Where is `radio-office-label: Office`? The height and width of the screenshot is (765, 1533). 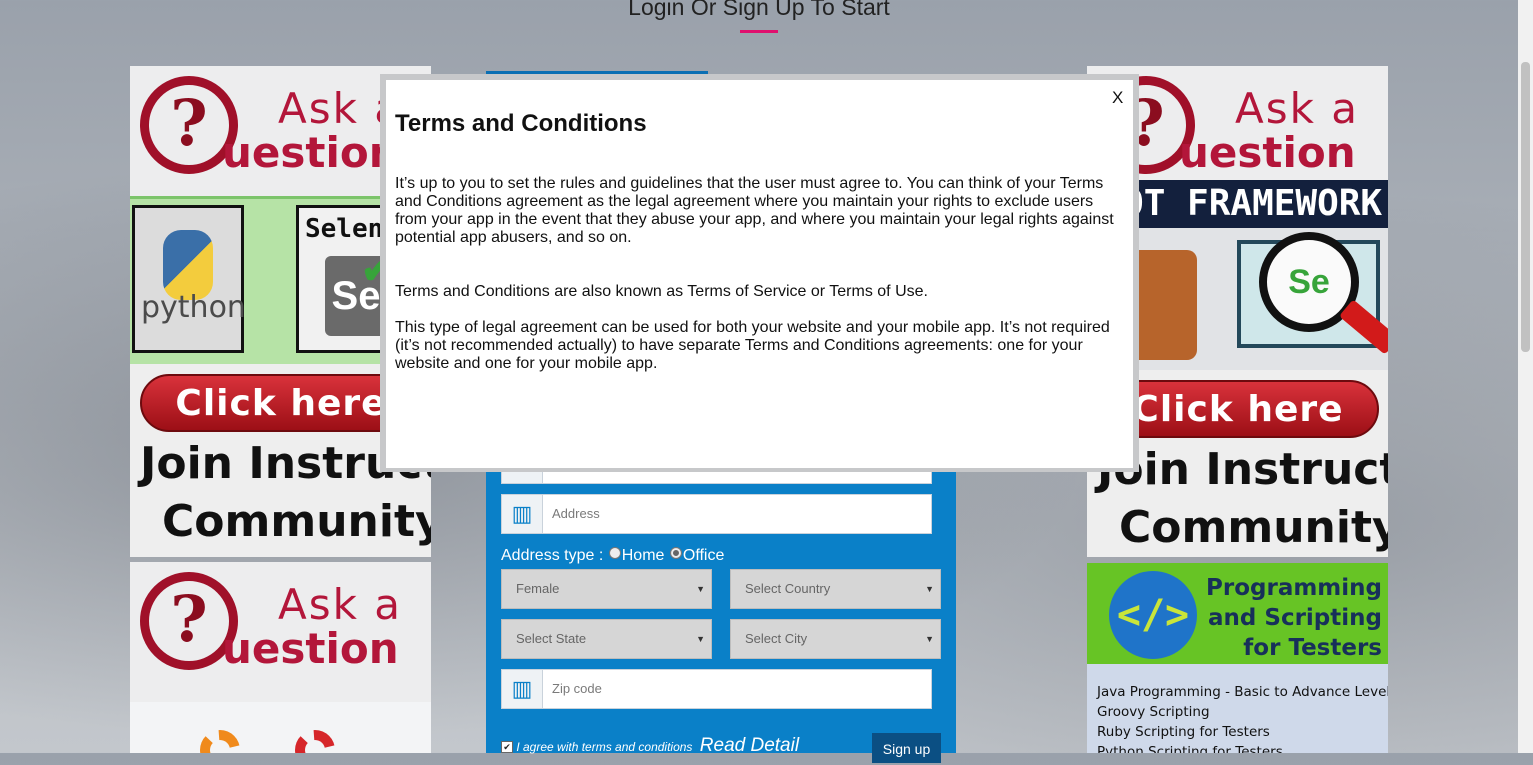
radio-office-label: Office is located at coordinates (703, 555).